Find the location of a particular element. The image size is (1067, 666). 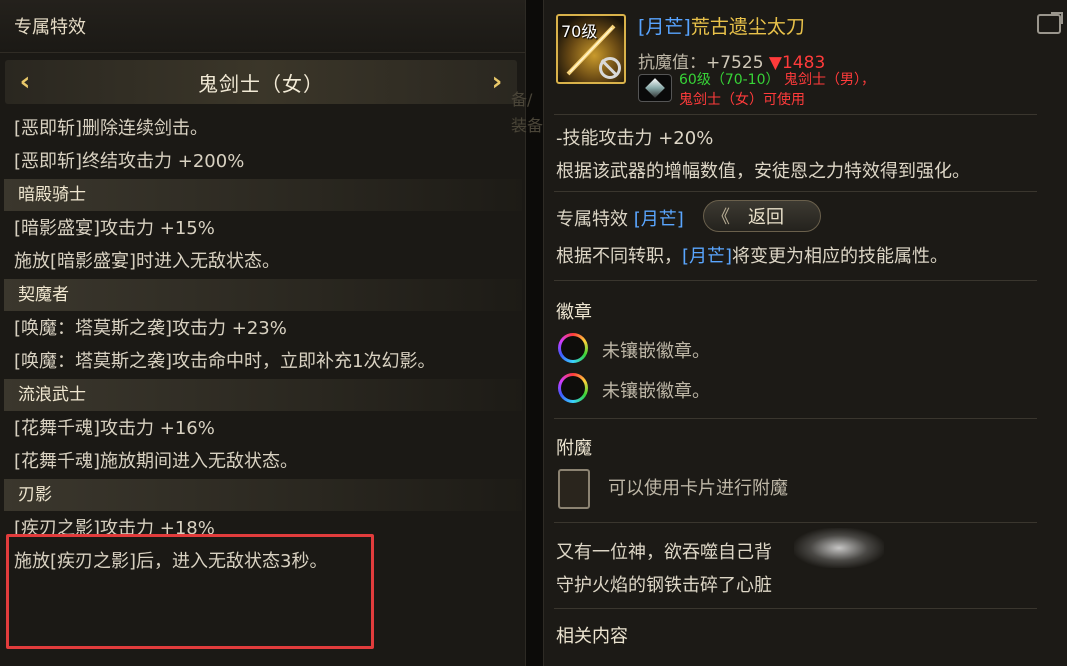

effect-line: 施放[暗影盛宴]时进入无敌状态。 is located at coordinates (147, 261).